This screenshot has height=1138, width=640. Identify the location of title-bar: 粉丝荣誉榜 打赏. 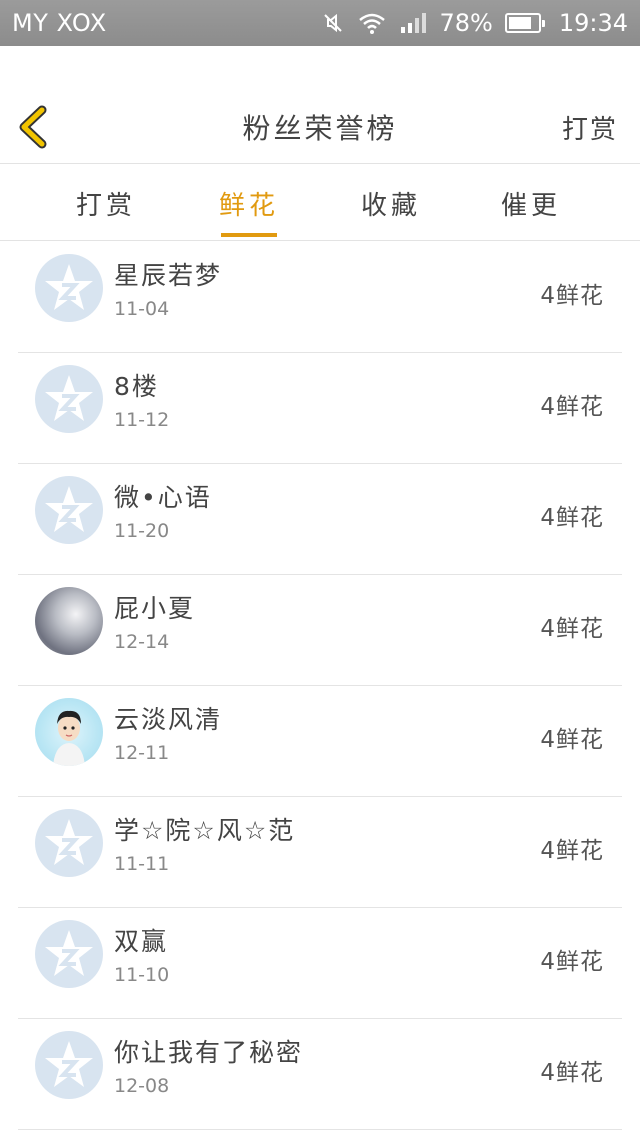
(320, 127).